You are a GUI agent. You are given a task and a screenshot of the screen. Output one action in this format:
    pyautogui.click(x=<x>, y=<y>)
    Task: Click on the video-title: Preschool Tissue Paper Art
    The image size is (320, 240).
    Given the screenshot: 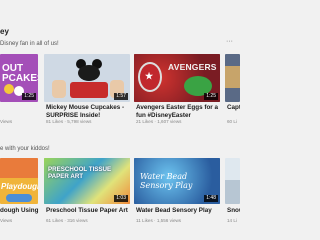 What is the action you would take?
    pyautogui.click(x=88, y=211)
    